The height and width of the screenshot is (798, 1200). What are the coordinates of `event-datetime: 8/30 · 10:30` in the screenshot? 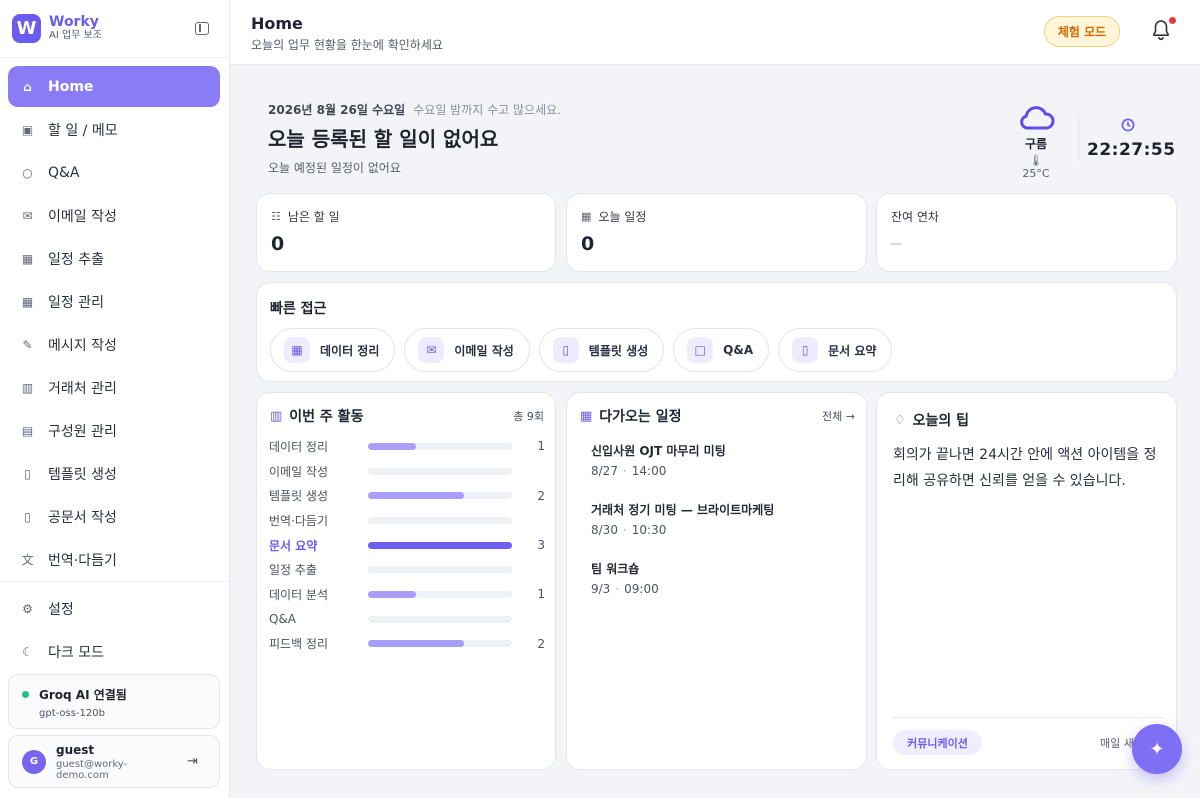 It's located at (726, 530).